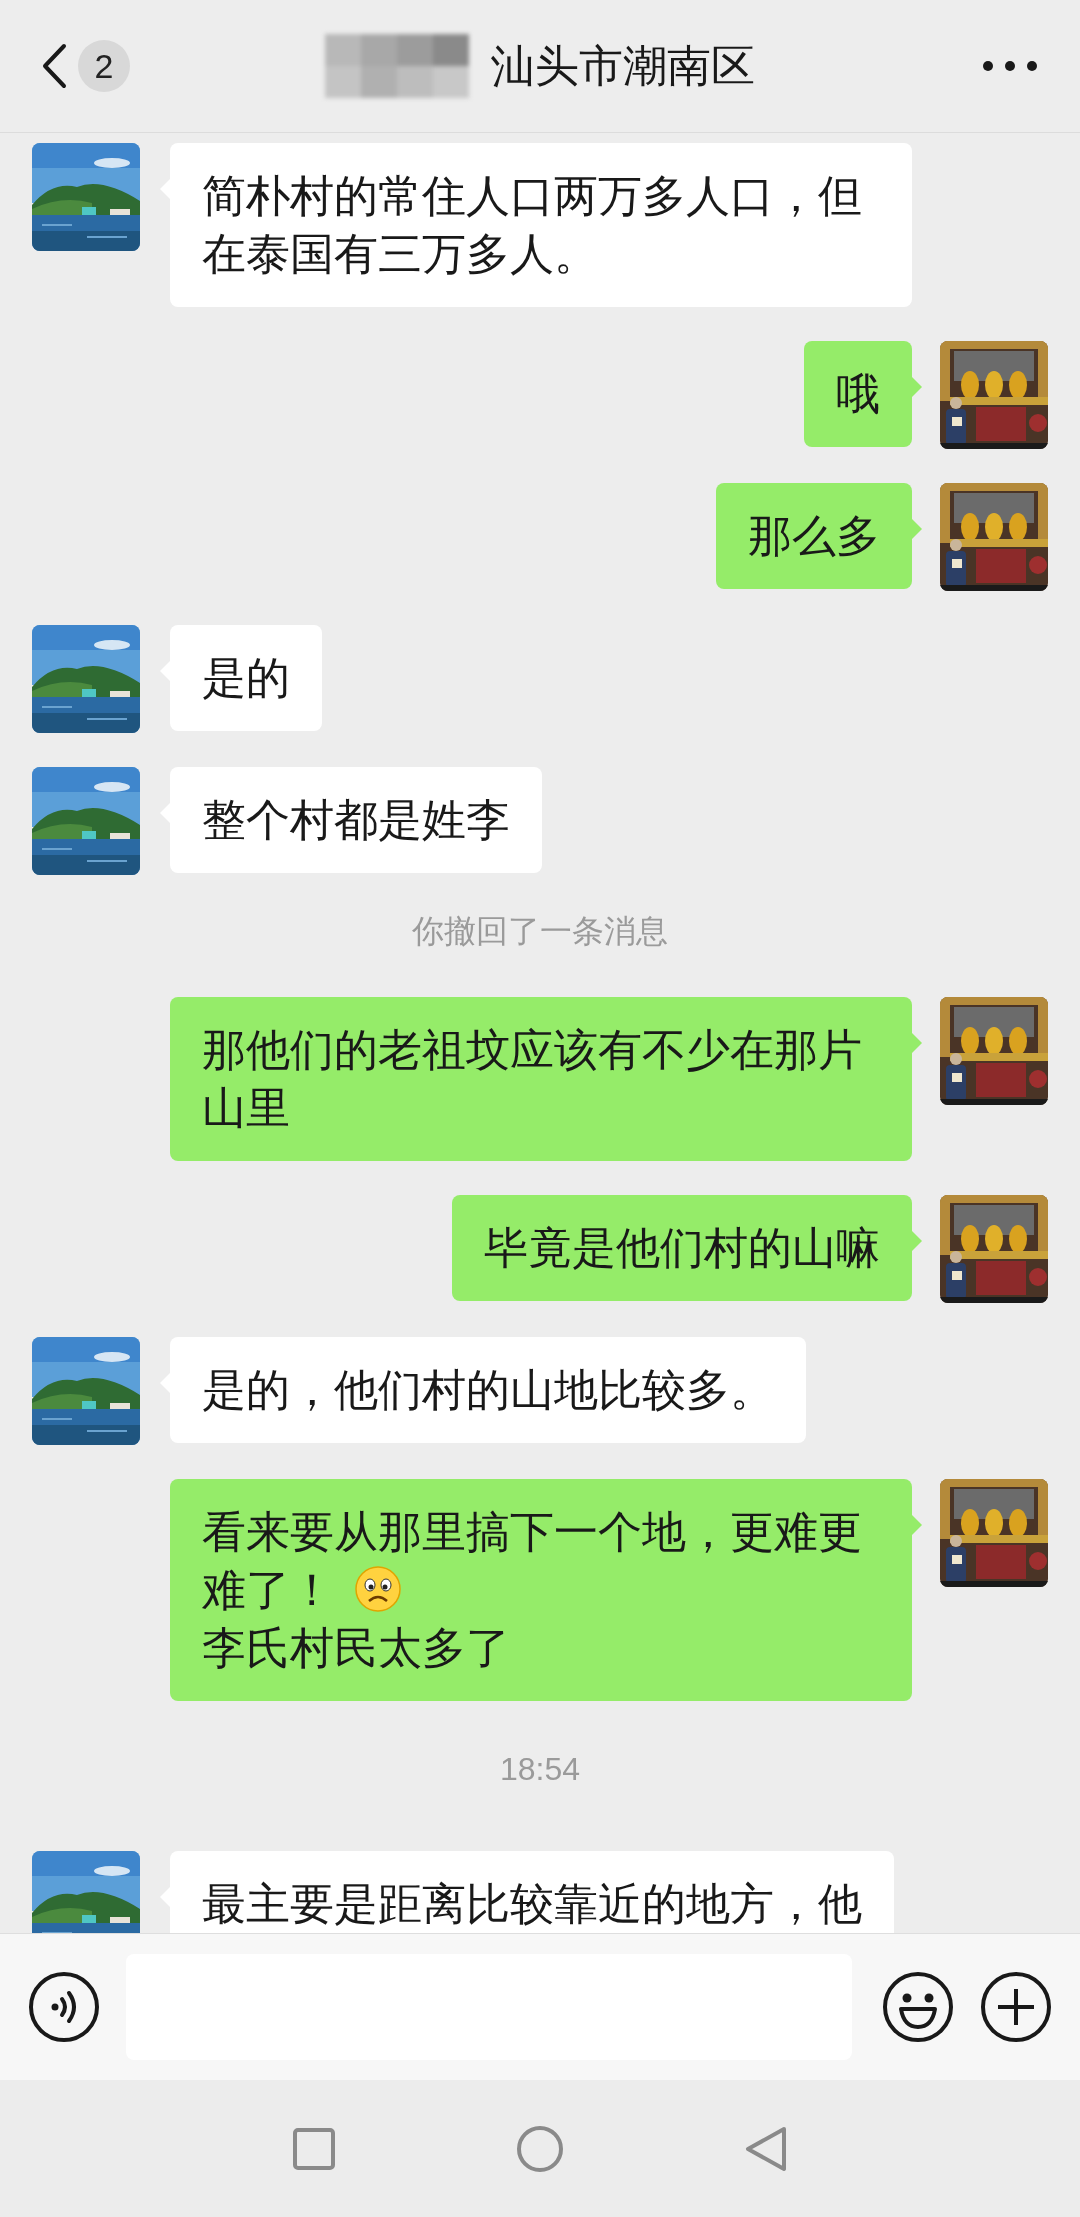 The image size is (1080, 2217). I want to click on back-icon, so click(54, 66).